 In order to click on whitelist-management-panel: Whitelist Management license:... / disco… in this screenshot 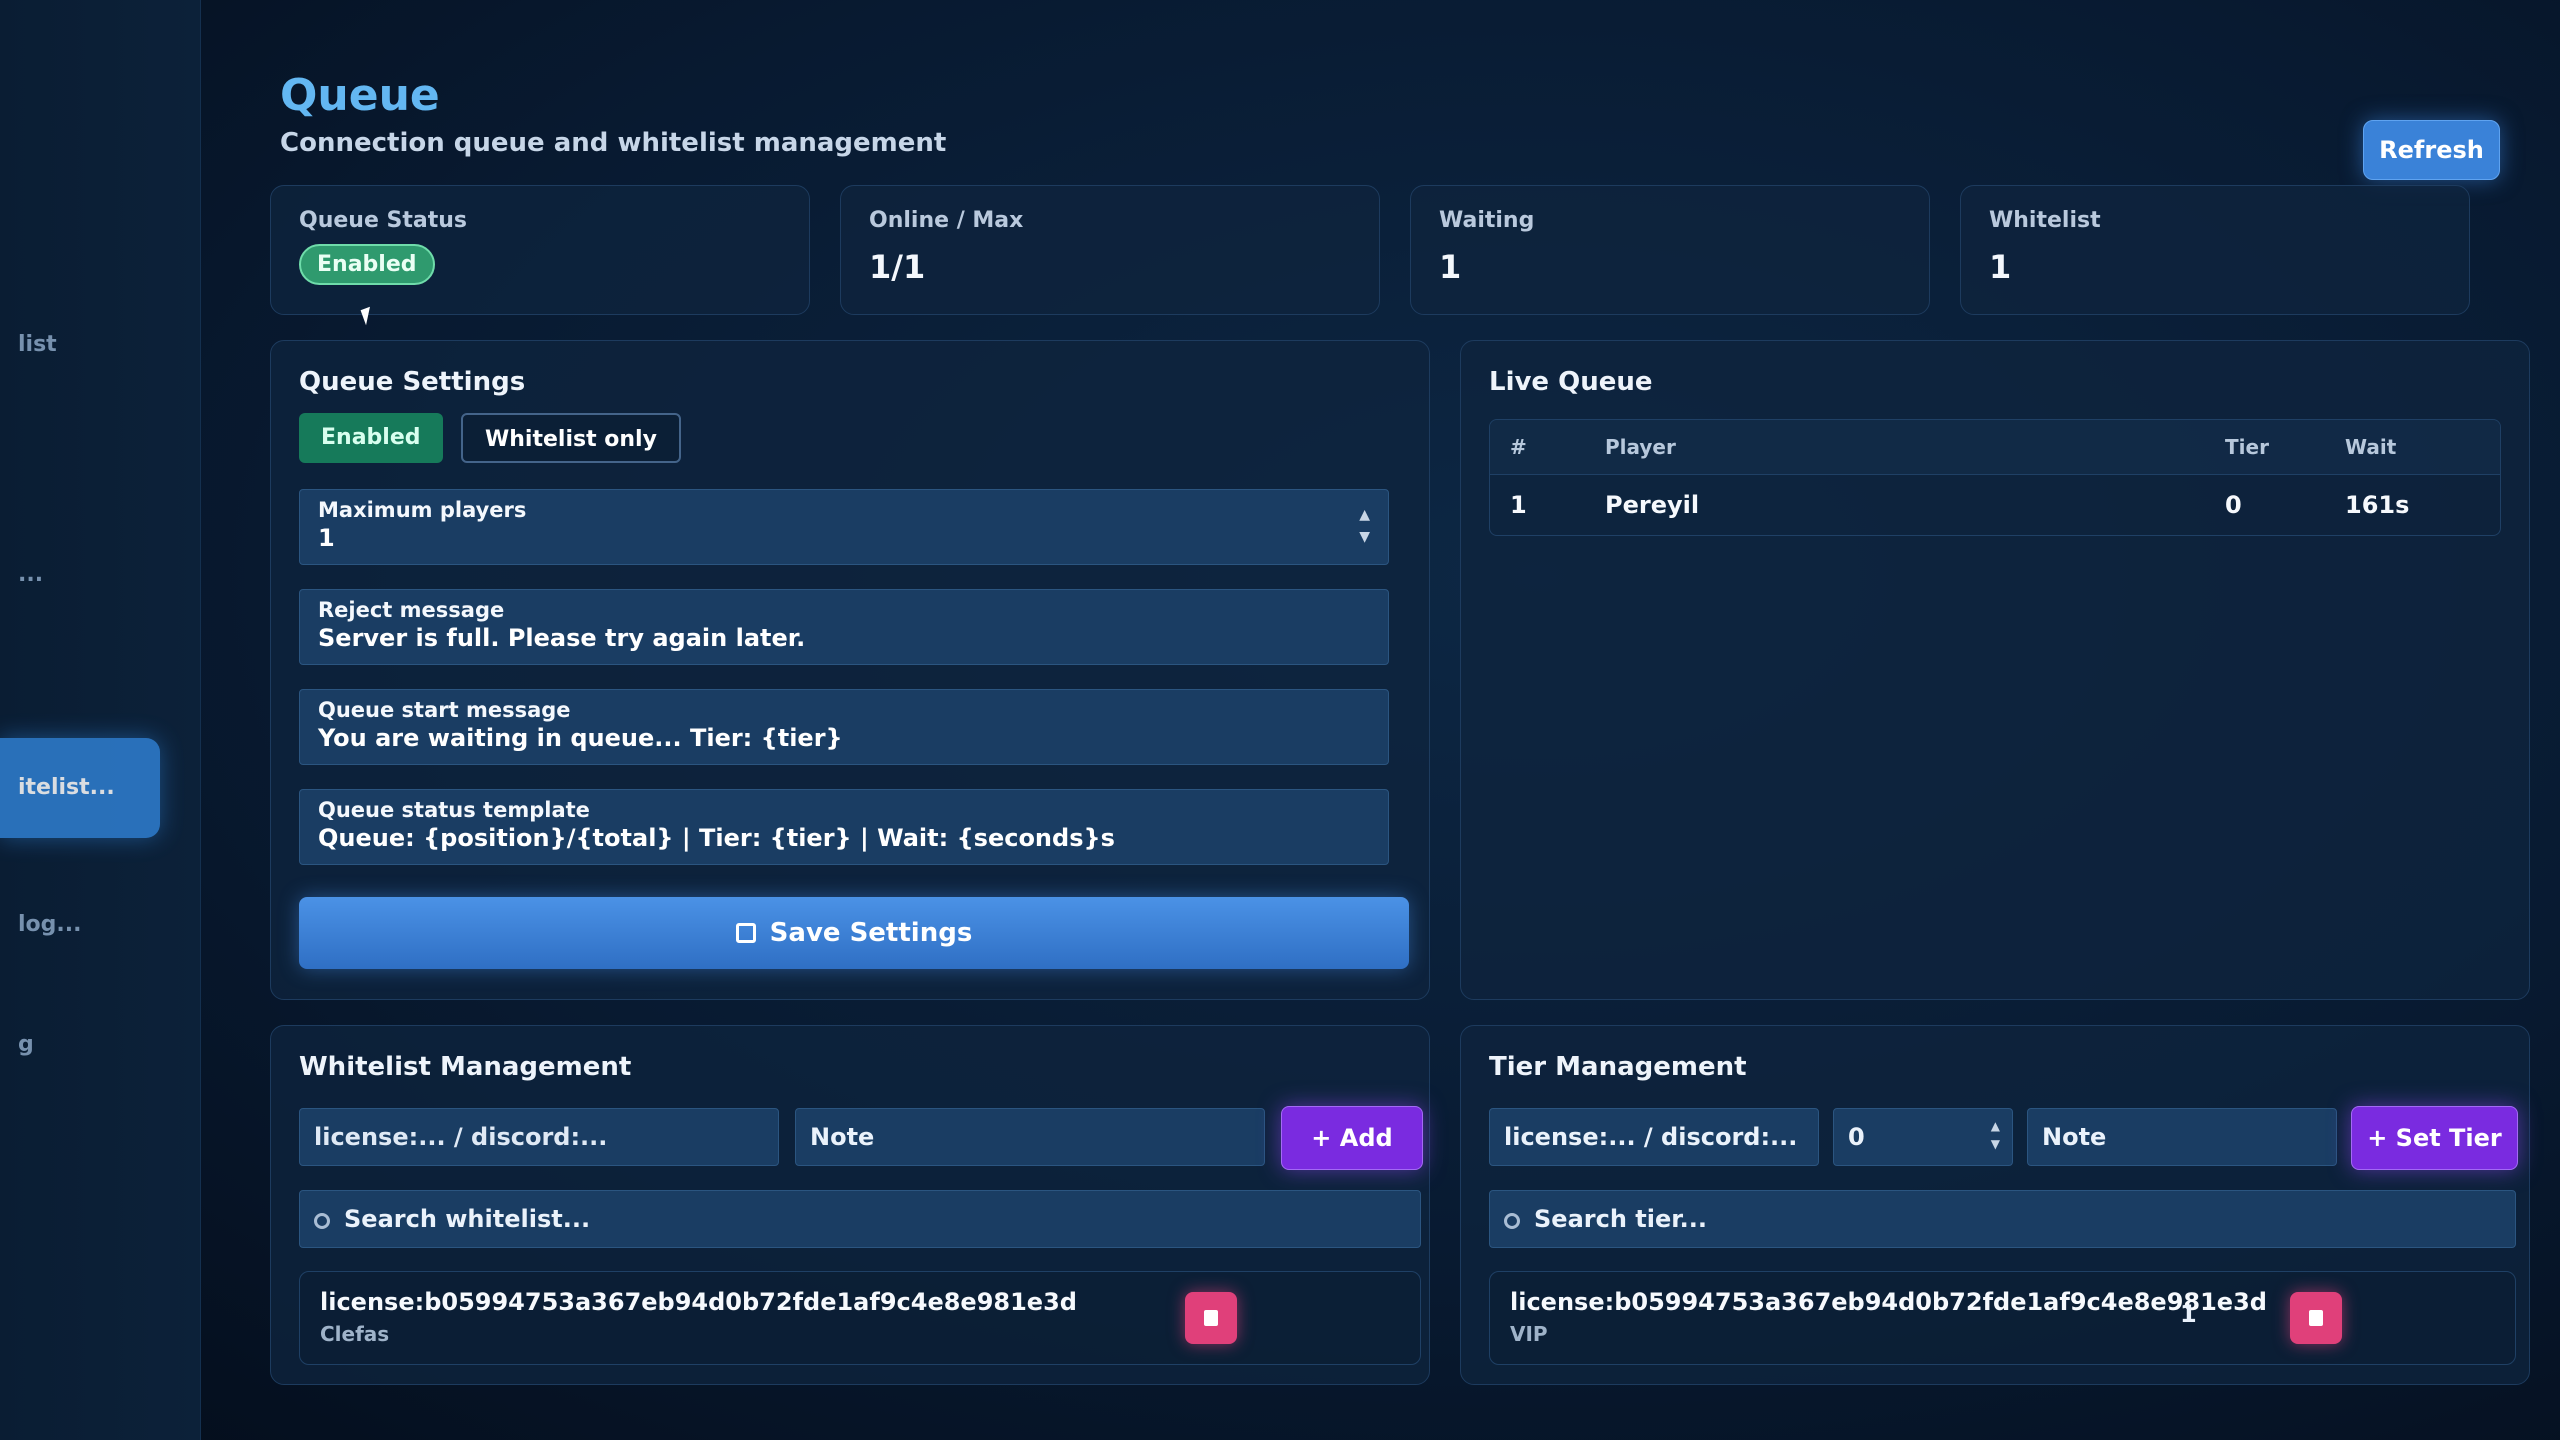, I will do `click(850, 1205)`.